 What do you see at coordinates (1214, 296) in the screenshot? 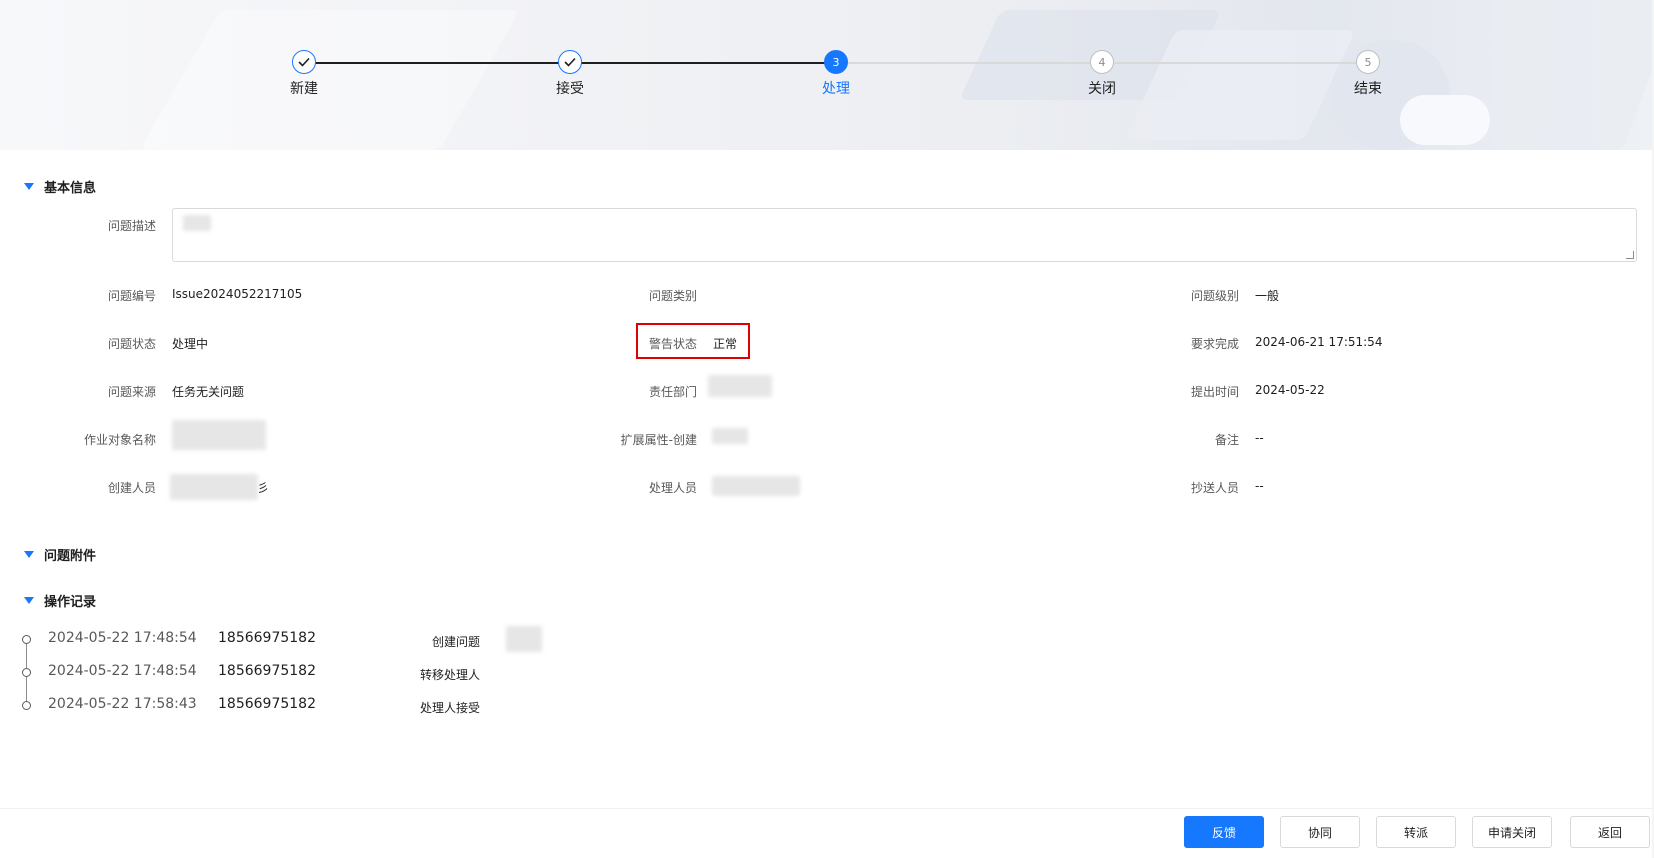
I see `level-label: 问题级别` at bounding box center [1214, 296].